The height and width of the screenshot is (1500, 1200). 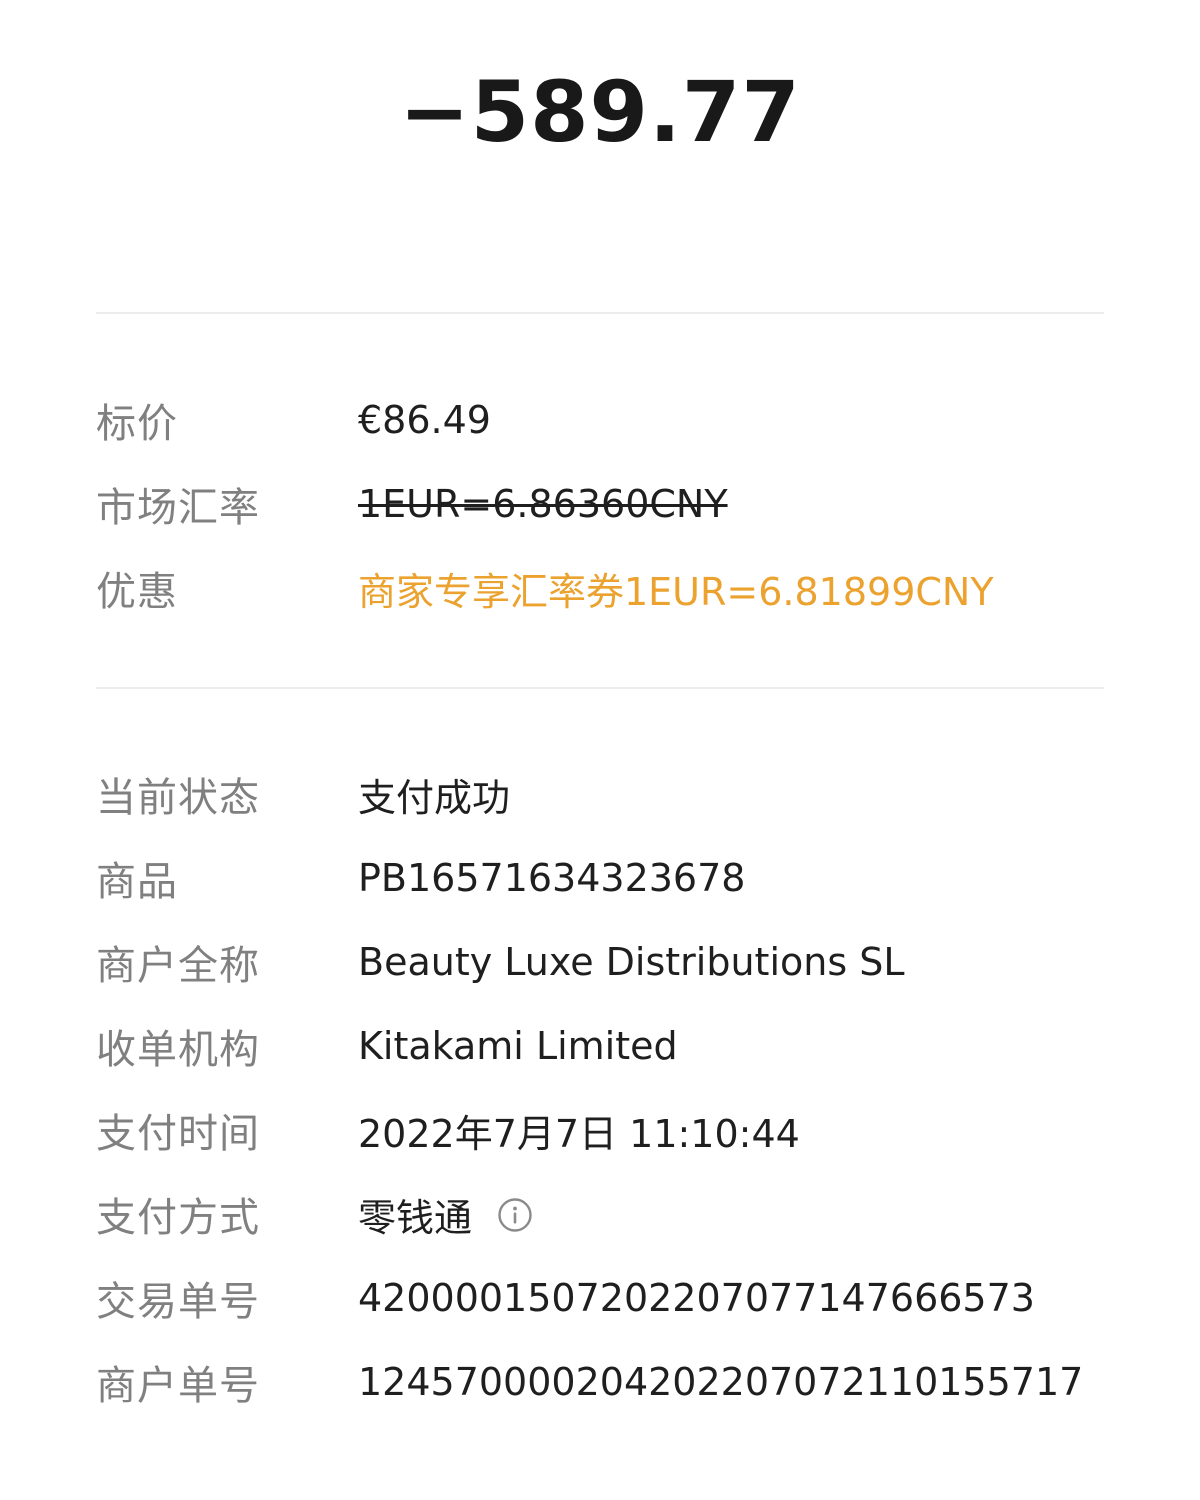 What do you see at coordinates (600, 112) in the screenshot?
I see `payment-amount: −589.77` at bounding box center [600, 112].